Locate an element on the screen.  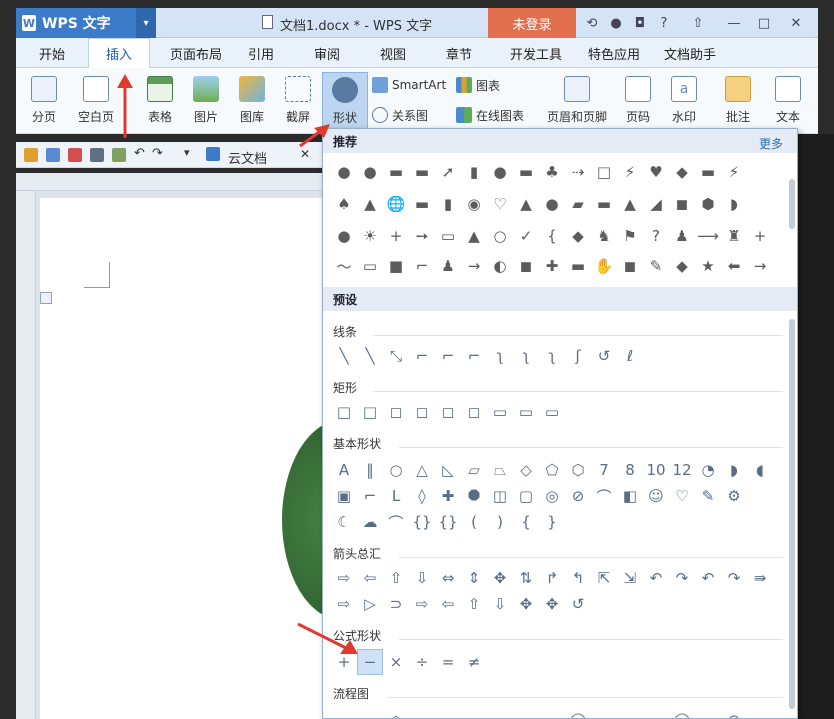
shape-item: ◺ is located at coordinates (448, 470).